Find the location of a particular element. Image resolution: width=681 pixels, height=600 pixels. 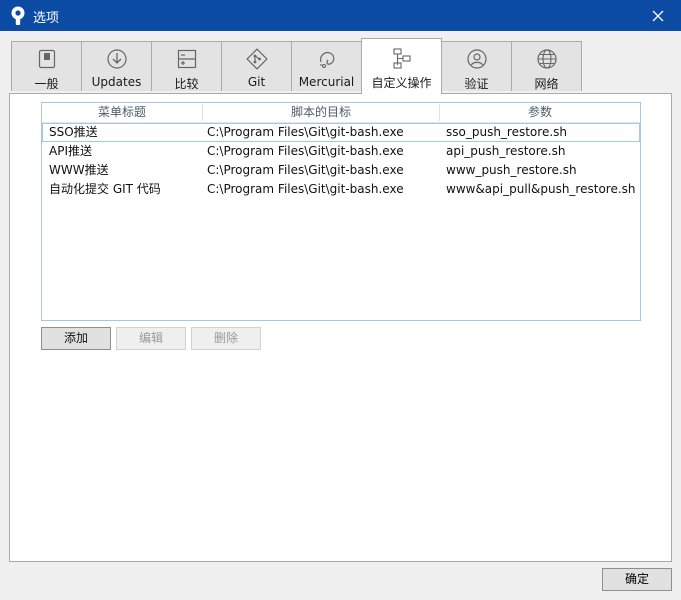

column-header-menu-title: 菜单标题 is located at coordinates (122, 112).